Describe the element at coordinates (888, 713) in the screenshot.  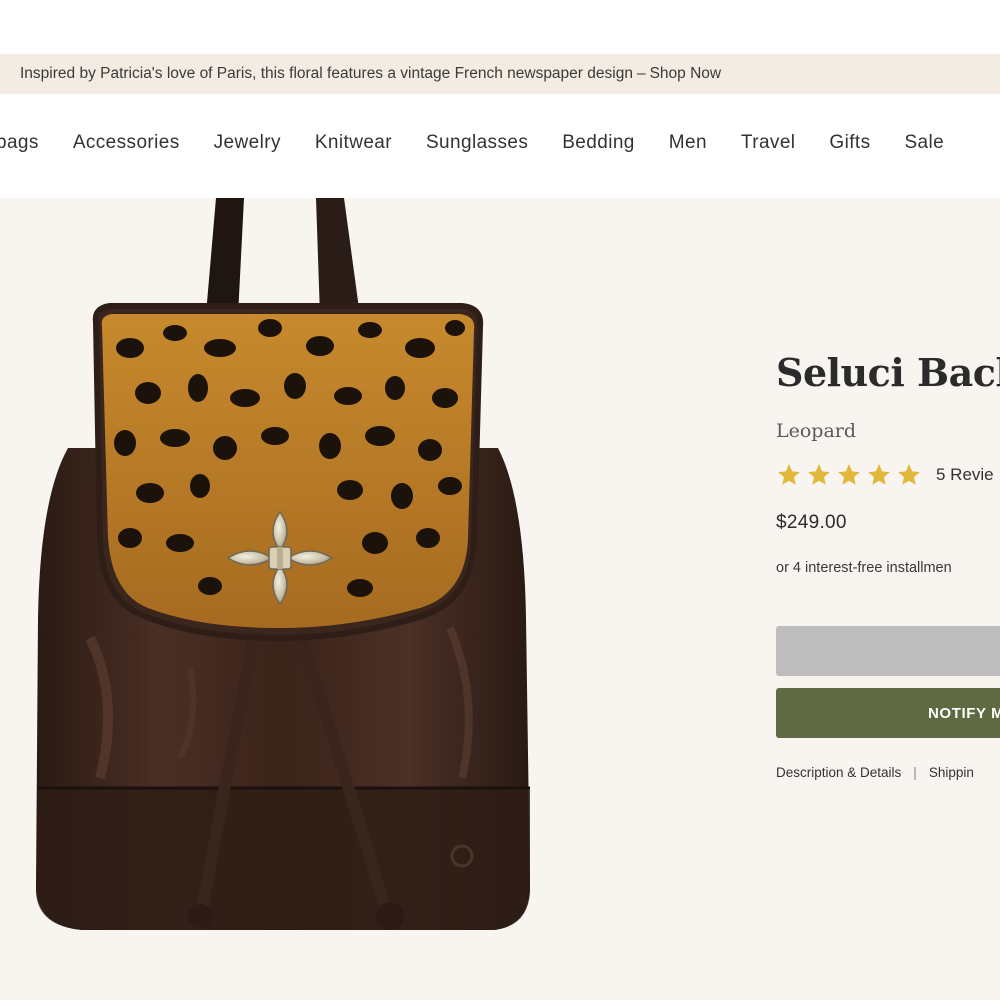
I see `notify-me-button: NOTIFY M` at that location.